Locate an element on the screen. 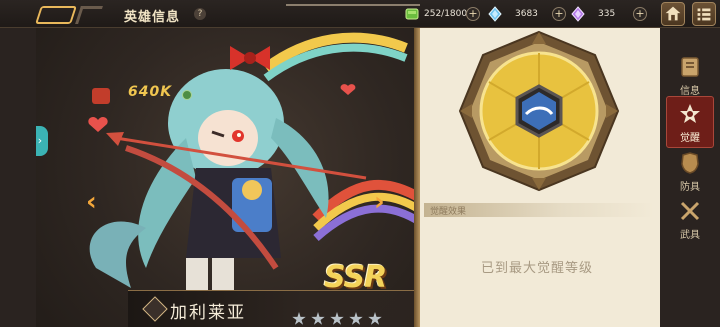 Image resolution: width=720 pixels, height=327 pixels. weapon-icon is located at coordinates (690, 211).